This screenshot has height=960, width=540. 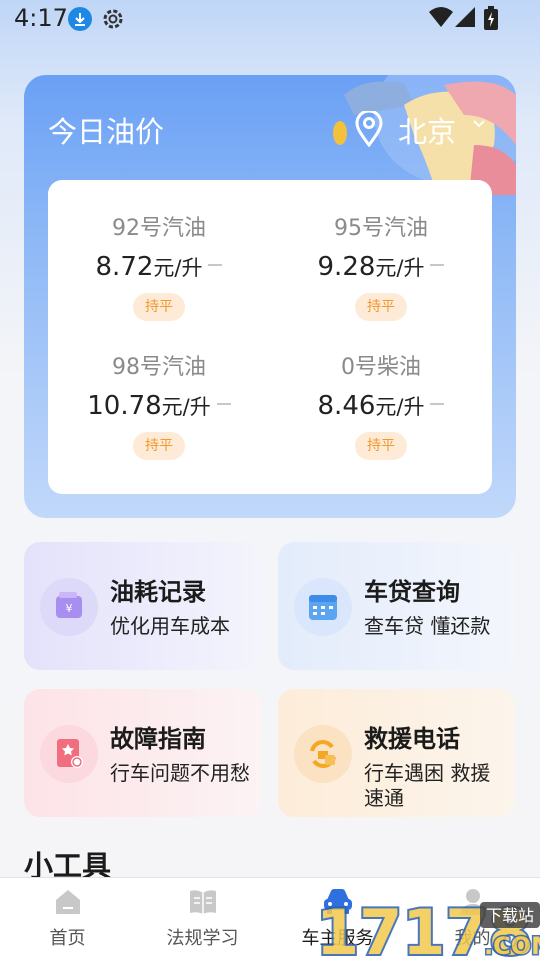 What do you see at coordinates (113, 19) in the screenshot?
I see `settings-gear-icon` at bounding box center [113, 19].